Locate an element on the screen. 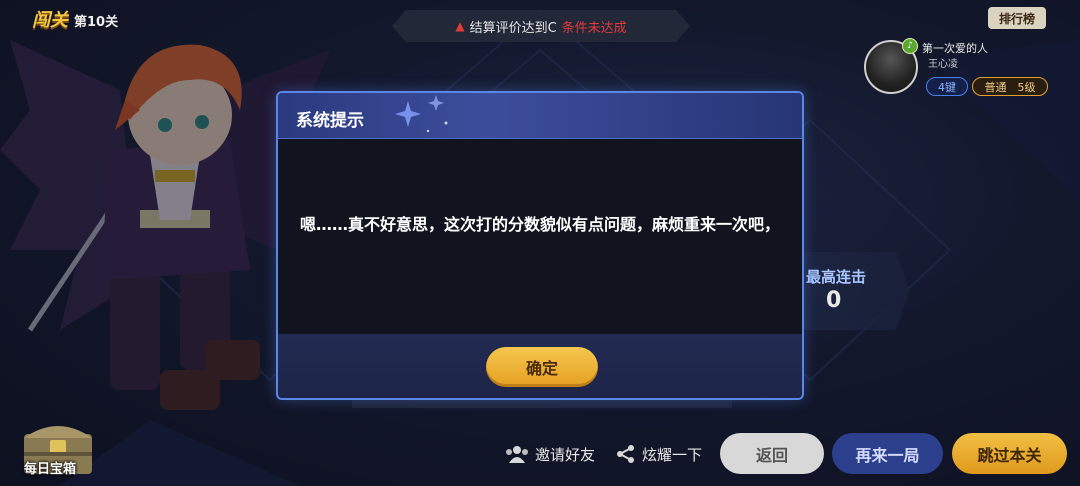 This screenshot has width=1080, height=486. song-info-card: ♪ 第一次爱的人 王心凌 4键 普通 5级 is located at coordinates (969, 68).